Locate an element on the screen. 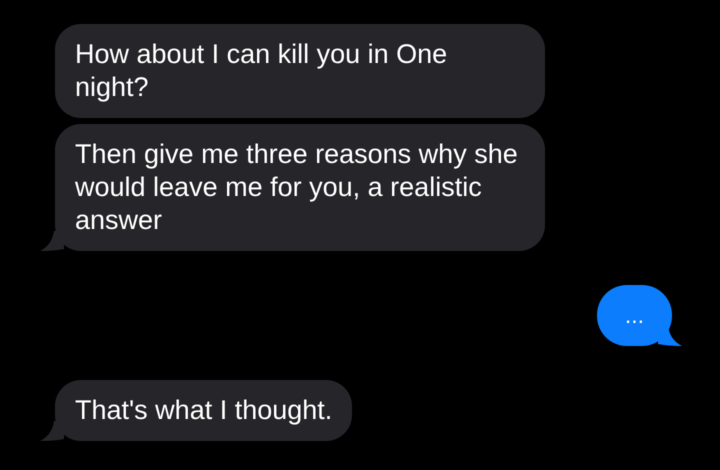  message-bubble: That's what I thought. is located at coordinates (203, 410).